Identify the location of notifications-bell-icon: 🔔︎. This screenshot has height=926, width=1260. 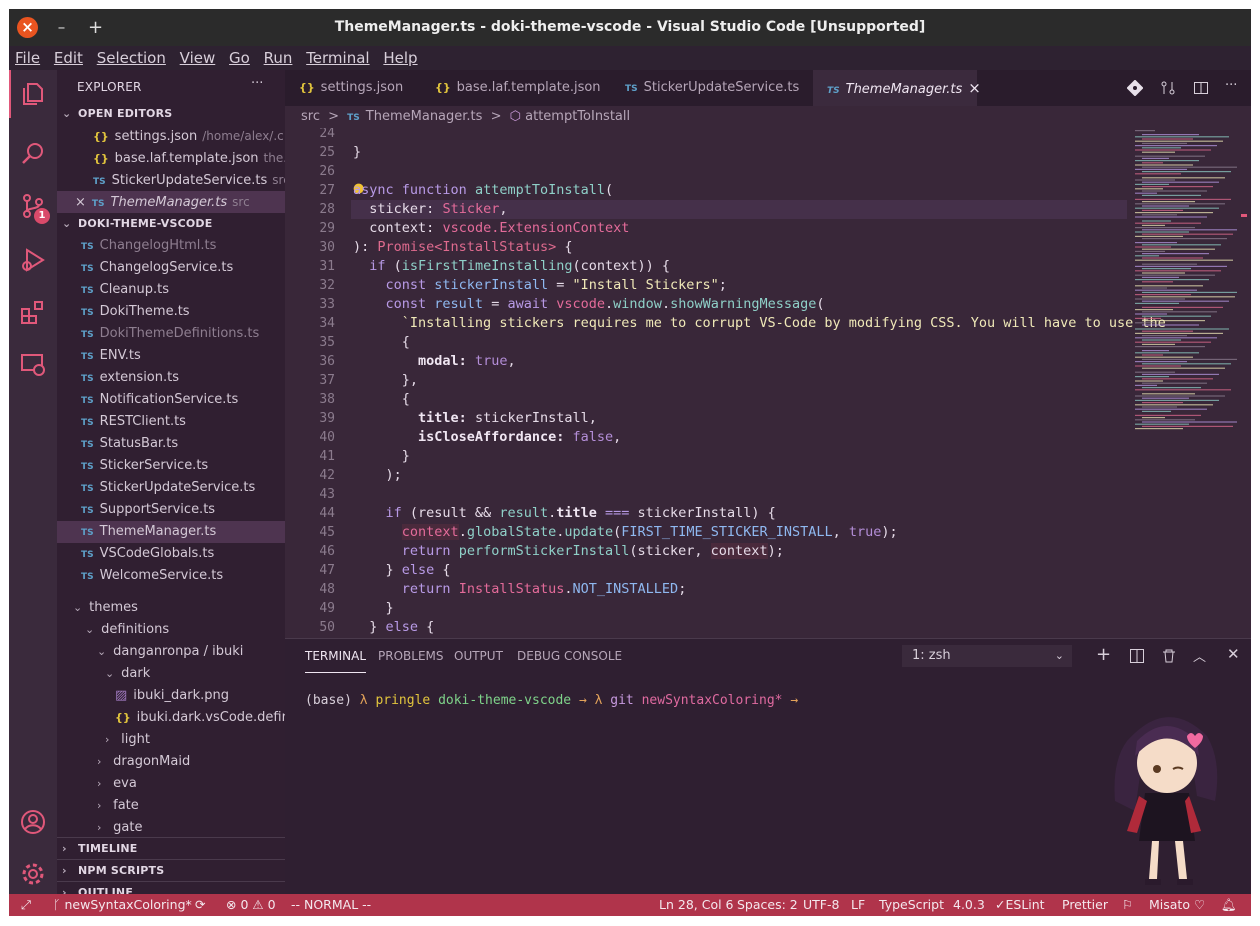
(1229, 905).